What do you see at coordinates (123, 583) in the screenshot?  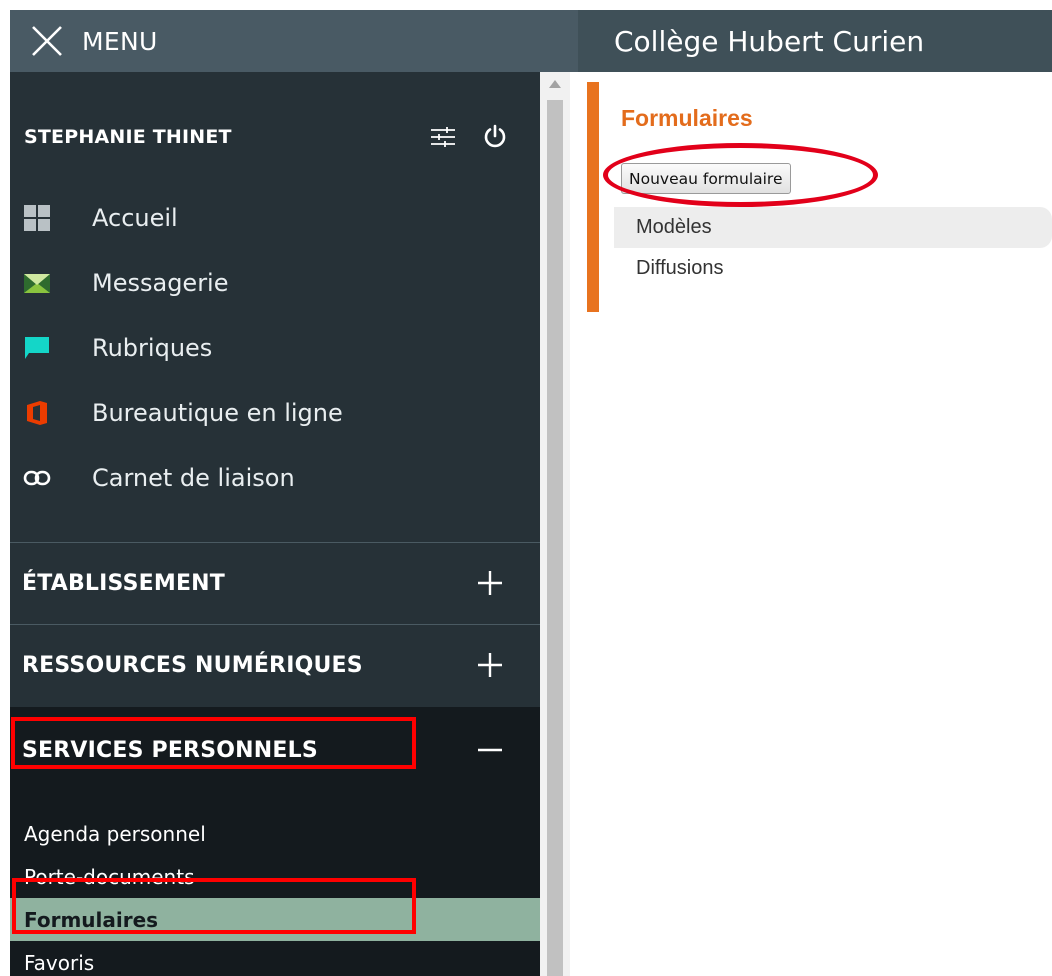 I see `section-label: ÉTABLISSEMENT` at bounding box center [123, 583].